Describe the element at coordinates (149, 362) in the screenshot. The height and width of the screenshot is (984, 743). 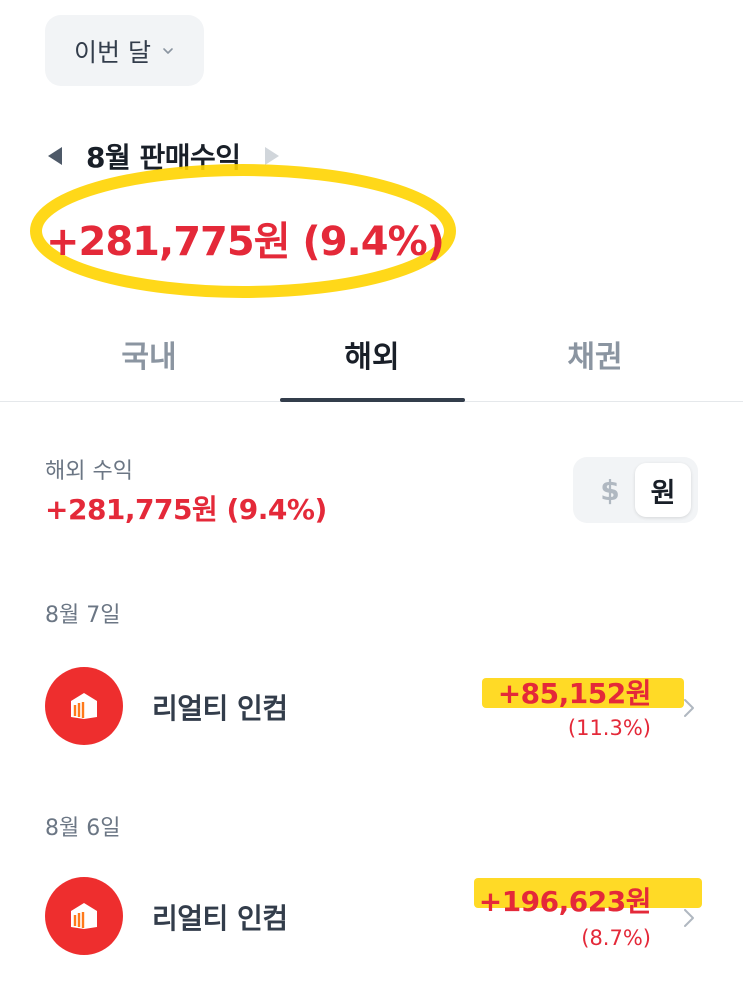
I see `tab-domestic: 국내` at that location.